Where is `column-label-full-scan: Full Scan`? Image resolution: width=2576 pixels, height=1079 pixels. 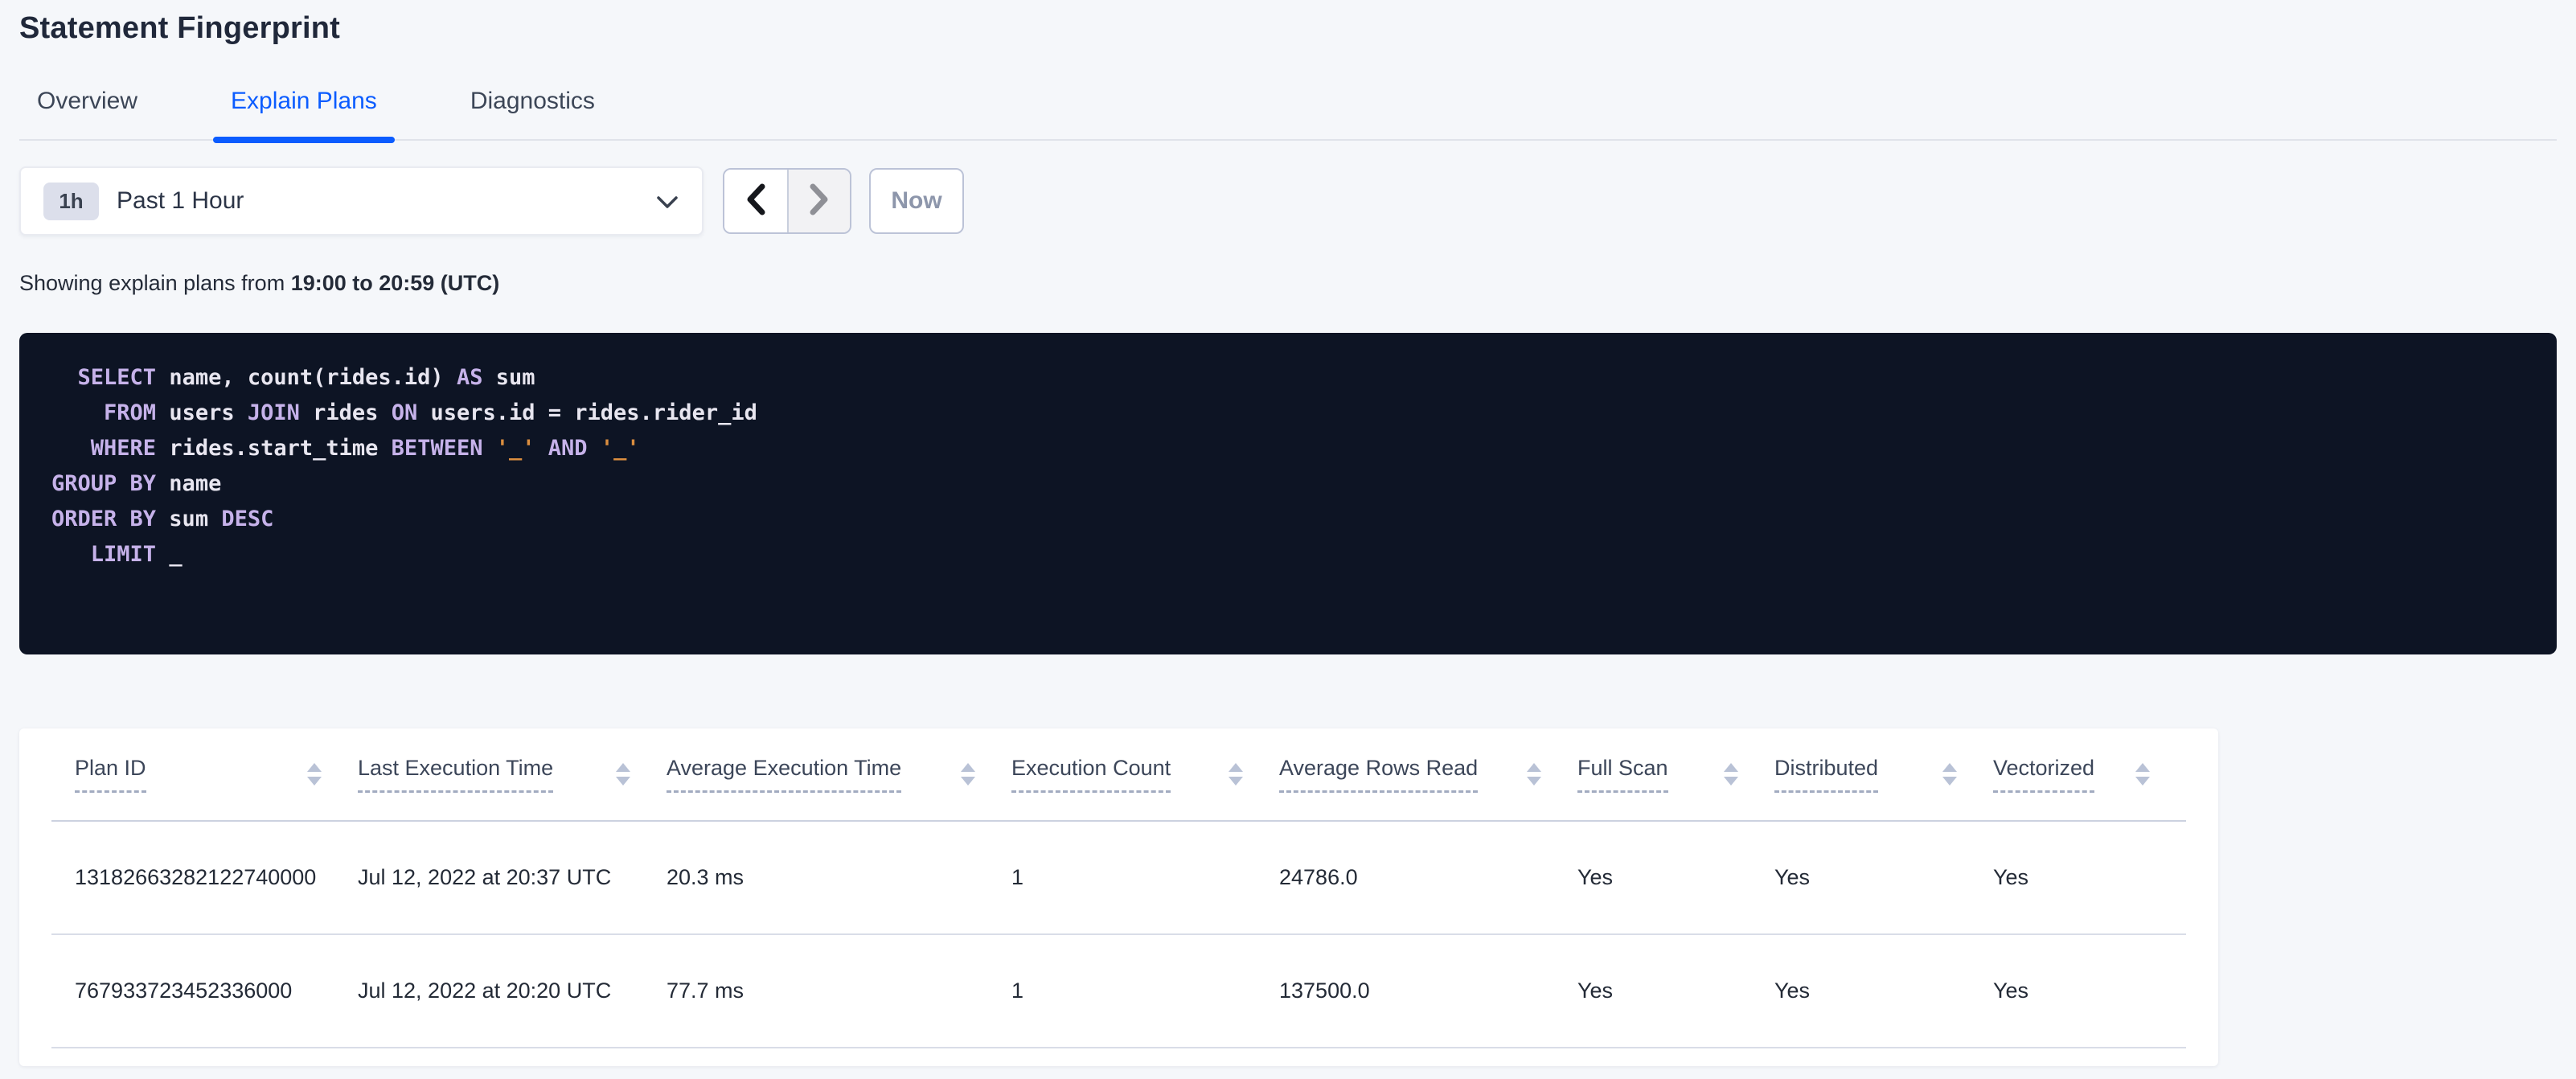 column-label-full-scan: Full Scan is located at coordinates (1622, 774).